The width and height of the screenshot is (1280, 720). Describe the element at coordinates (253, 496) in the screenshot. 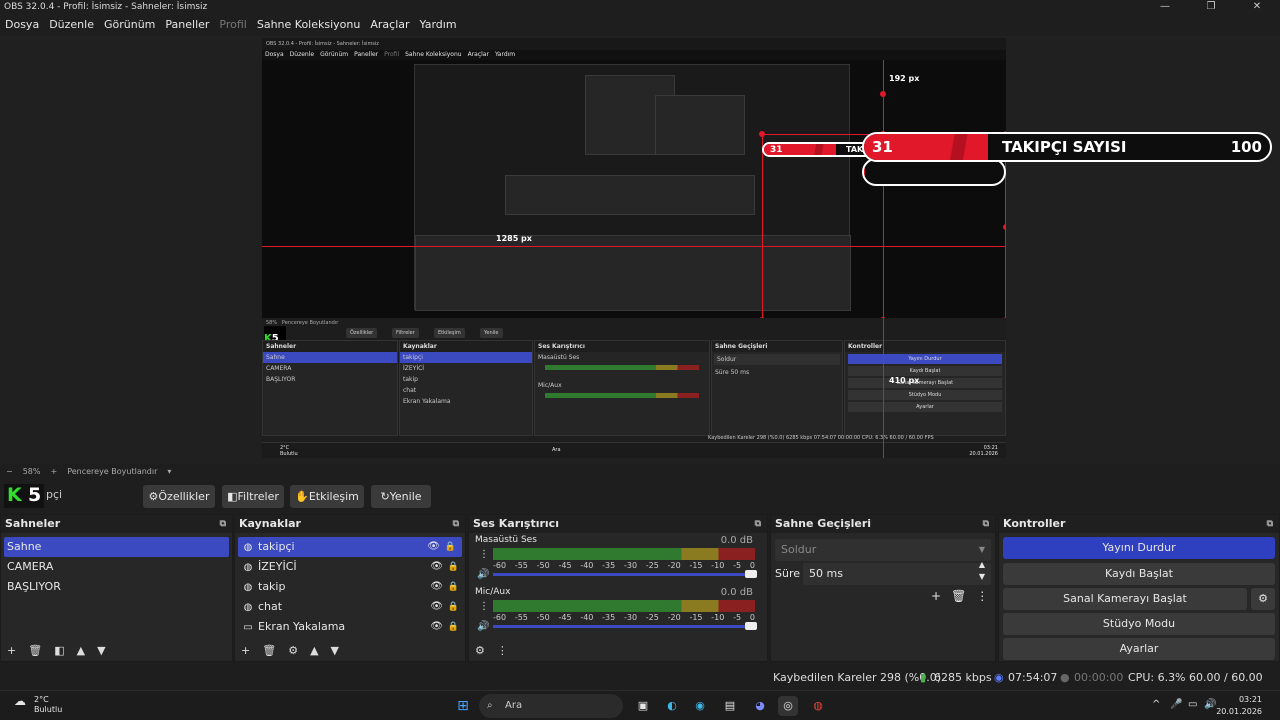

I see `filters-button: ◧Filtreler` at that location.